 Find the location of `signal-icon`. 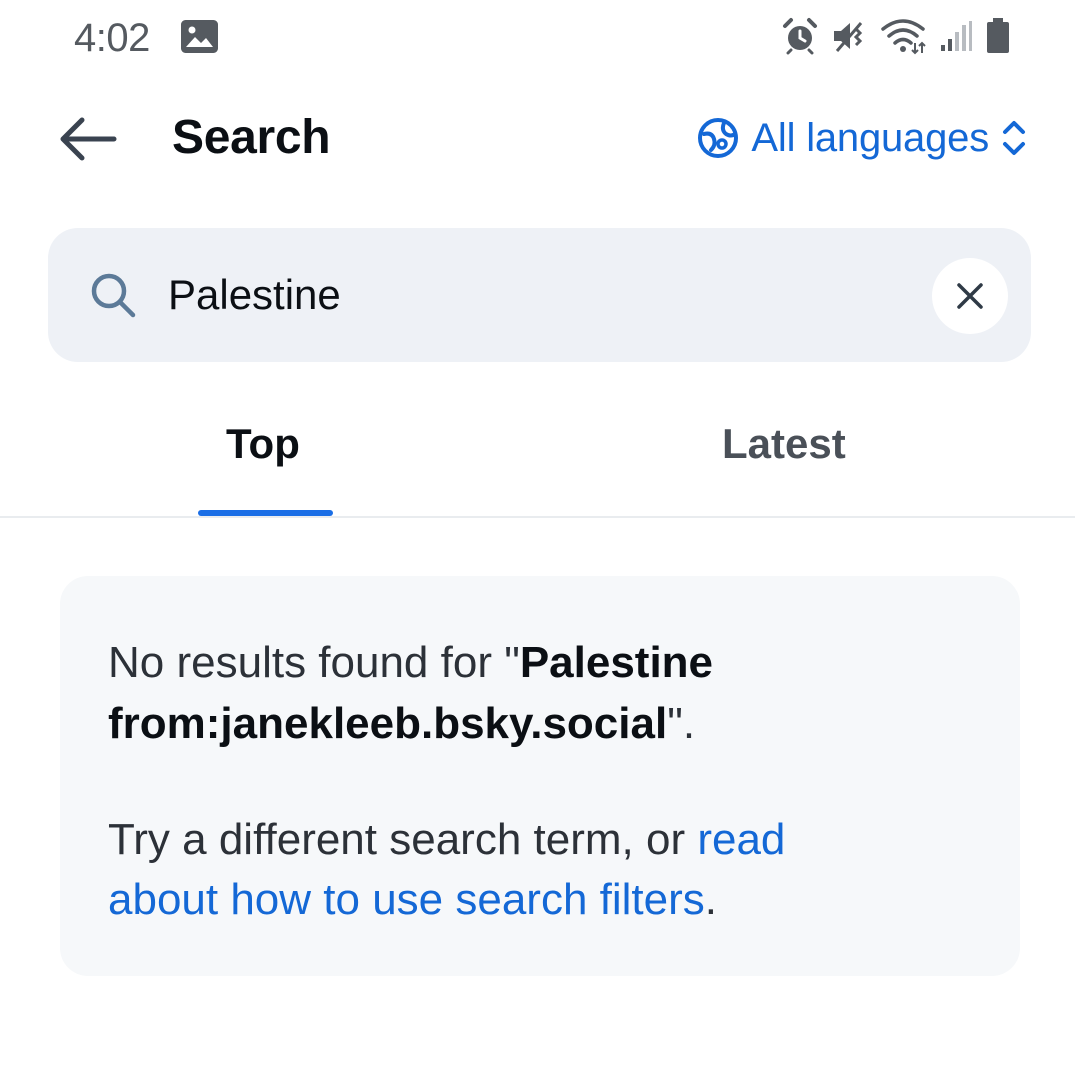

signal-icon is located at coordinates (956, 36).